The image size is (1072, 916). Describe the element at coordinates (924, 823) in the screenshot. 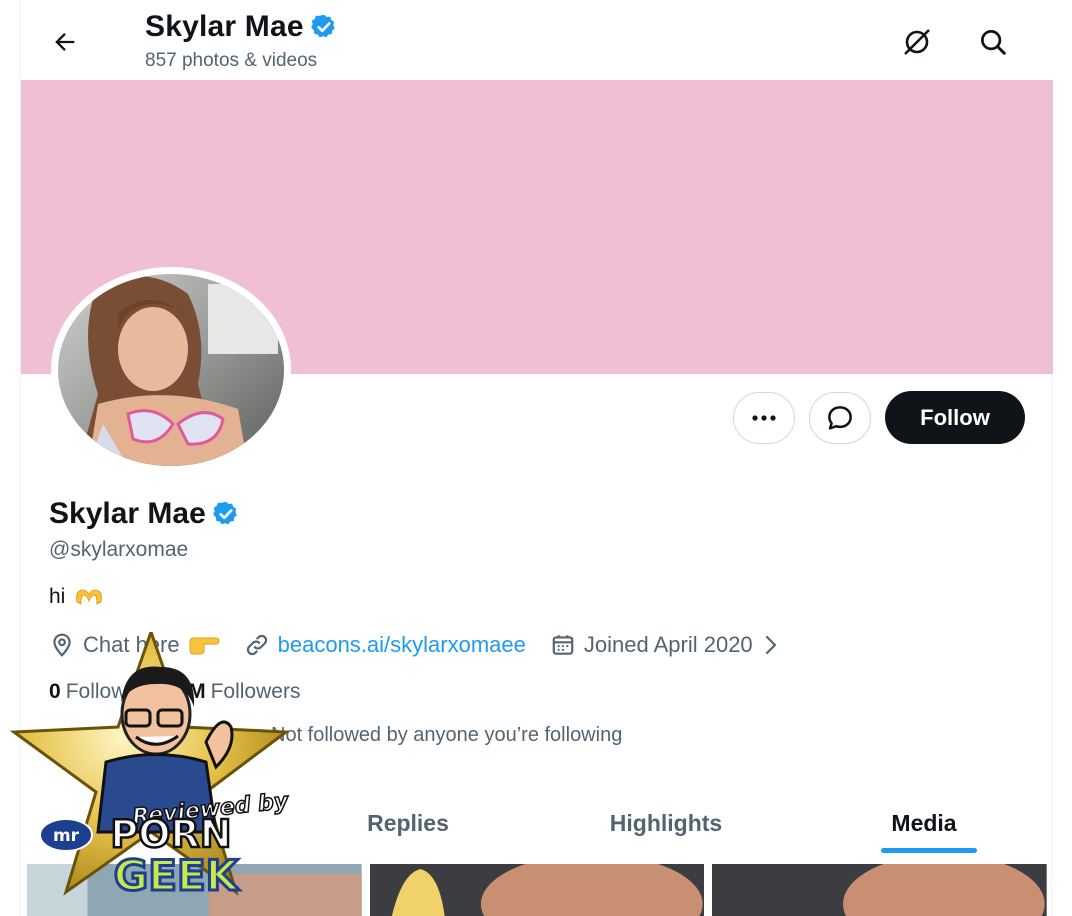

I see `tab-media: Media` at that location.